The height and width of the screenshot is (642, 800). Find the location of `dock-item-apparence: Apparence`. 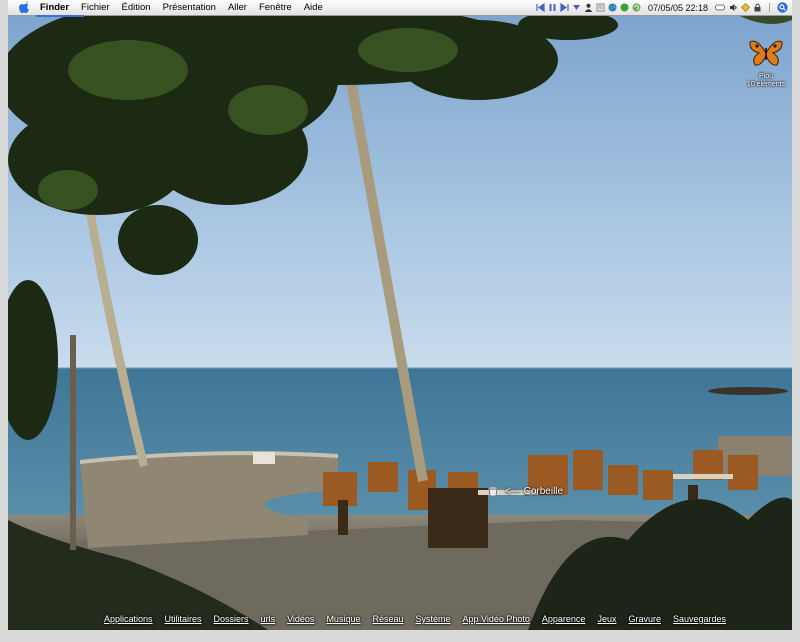

dock-item-apparence: Apparence is located at coordinates (564, 619).